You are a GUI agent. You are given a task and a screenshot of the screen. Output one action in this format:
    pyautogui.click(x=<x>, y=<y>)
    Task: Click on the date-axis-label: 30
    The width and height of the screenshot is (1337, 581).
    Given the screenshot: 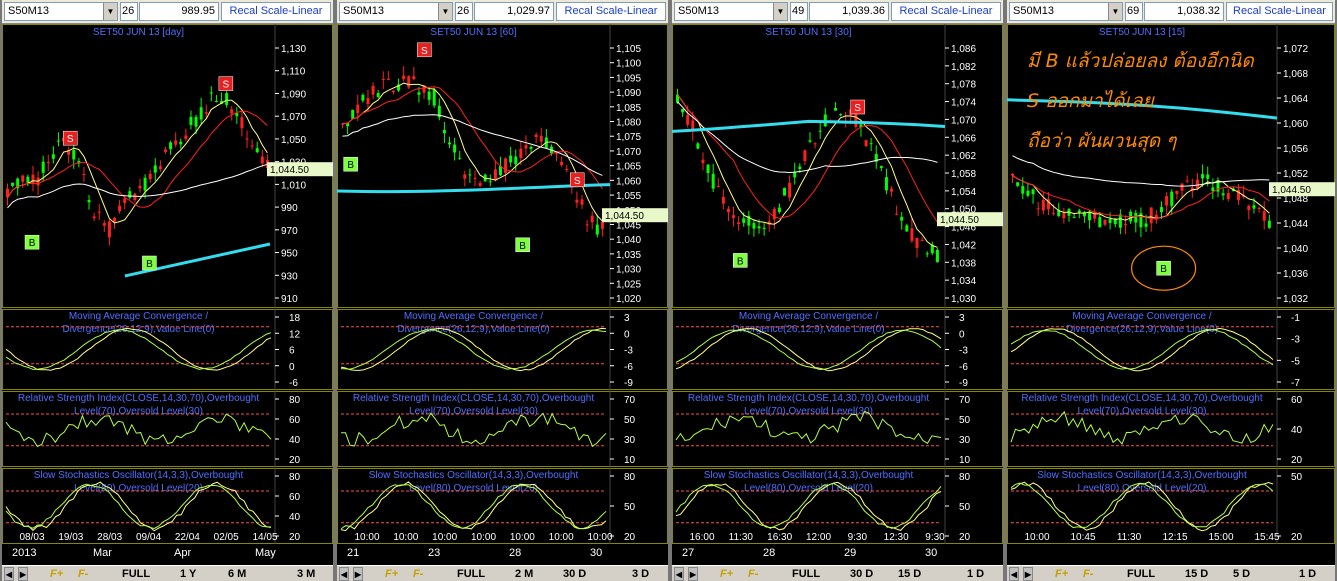 What is the action you would take?
    pyautogui.click(x=596, y=553)
    